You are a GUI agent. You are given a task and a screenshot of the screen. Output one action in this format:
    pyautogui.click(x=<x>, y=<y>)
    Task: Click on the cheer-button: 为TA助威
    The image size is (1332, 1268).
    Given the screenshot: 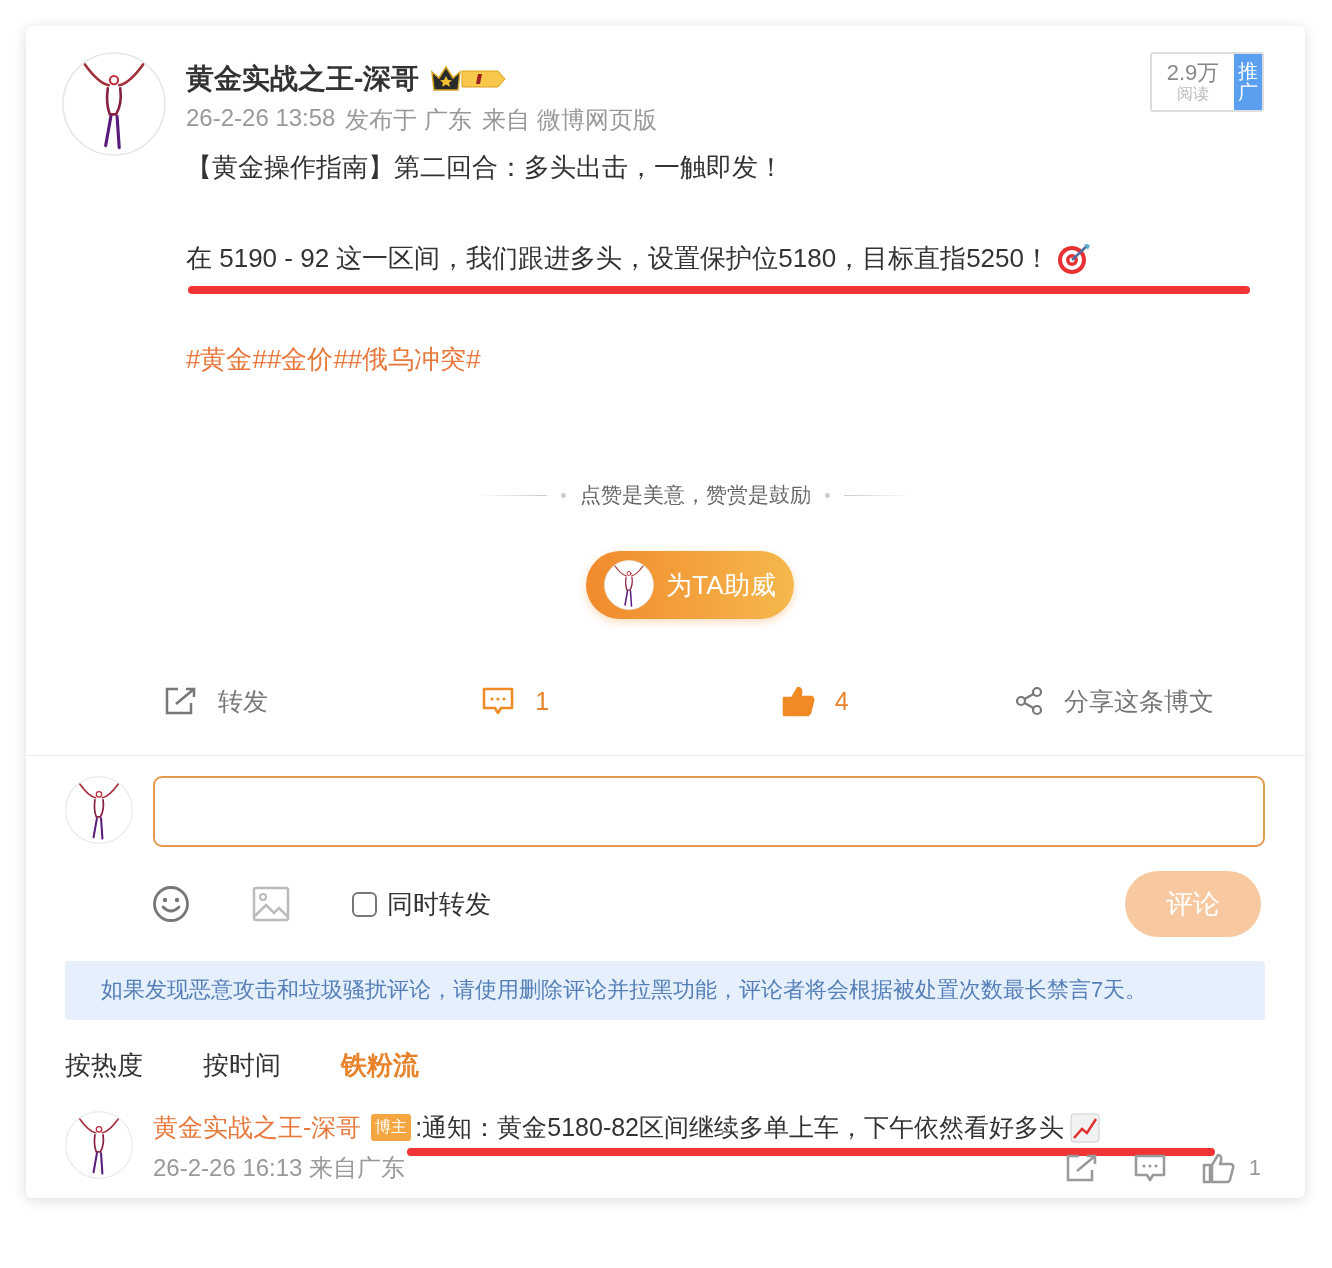 What is the action you would take?
    pyautogui.click(x=690, y=585)
    